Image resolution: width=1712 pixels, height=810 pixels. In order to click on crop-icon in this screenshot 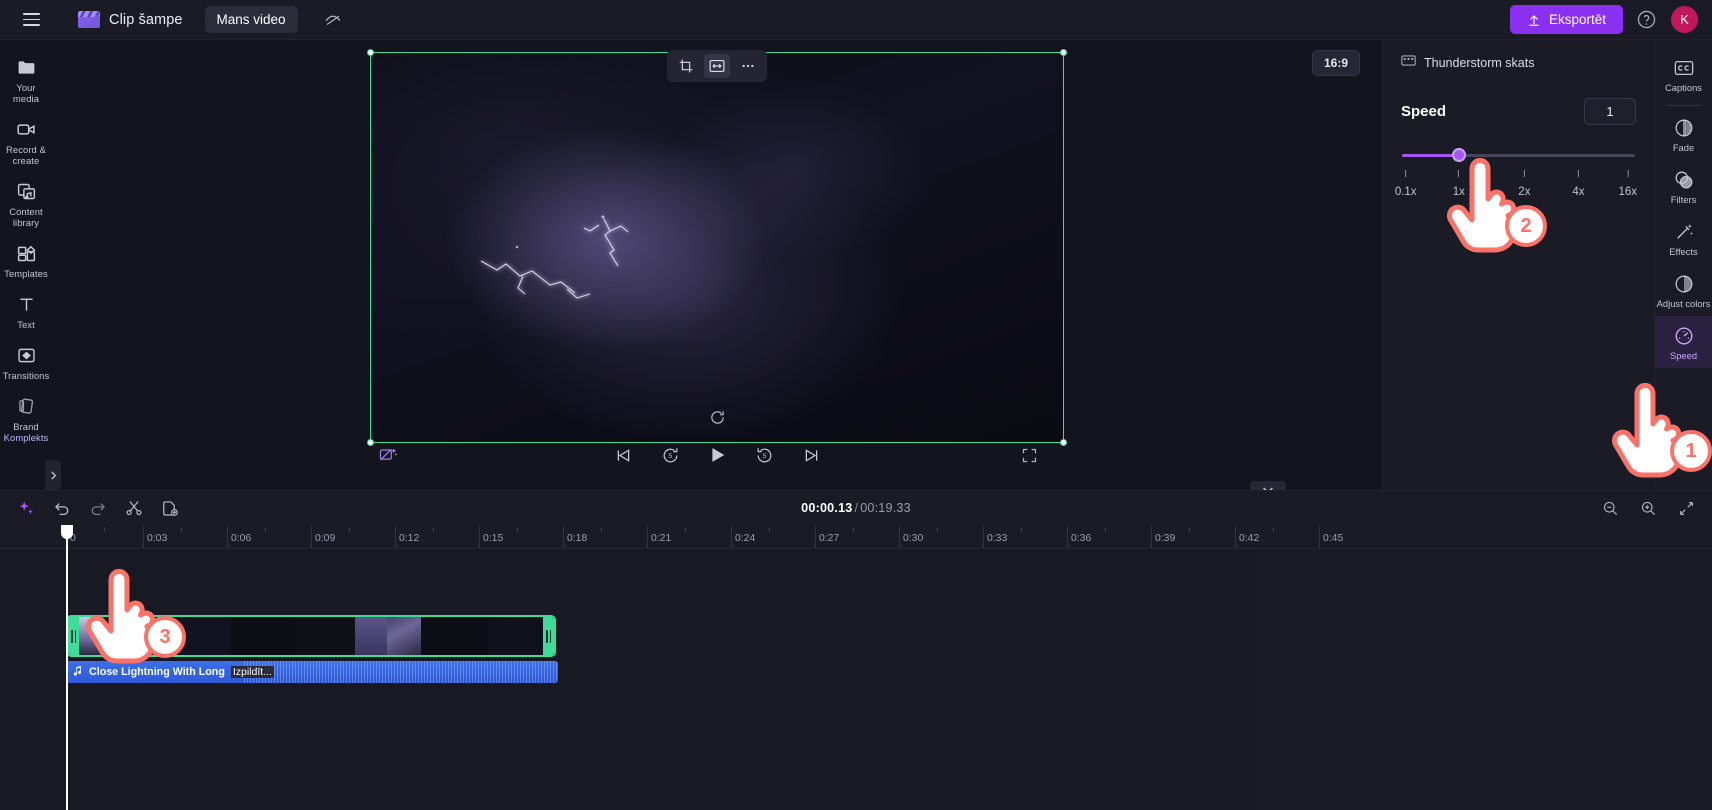, I will do `click(686, 66)`.